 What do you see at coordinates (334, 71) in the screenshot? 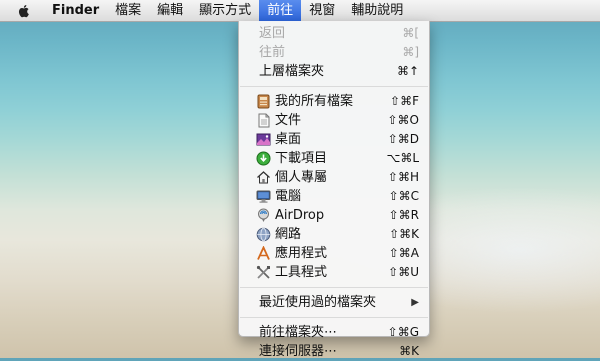
I see `menu-item-enclosing-folder: 上層檔案夾 ⌘↑` at bounding box center [334, 71].